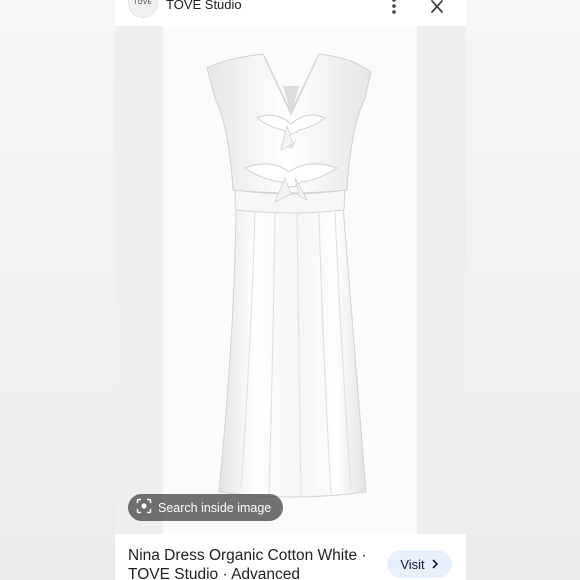  I want to click on preview-header: TOVE TOVE Studio, so click(290, 13).